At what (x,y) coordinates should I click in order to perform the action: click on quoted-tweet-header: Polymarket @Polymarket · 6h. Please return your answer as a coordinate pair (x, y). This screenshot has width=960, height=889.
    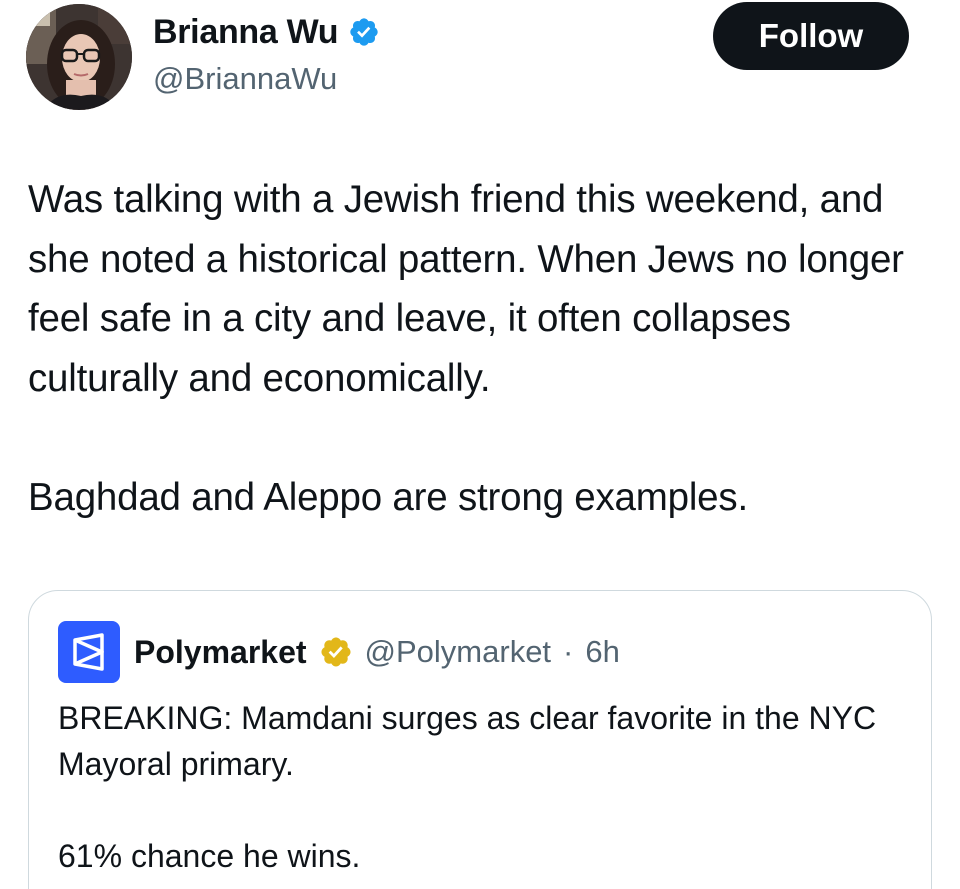
    Looking at the image, I should click on (339, 652).